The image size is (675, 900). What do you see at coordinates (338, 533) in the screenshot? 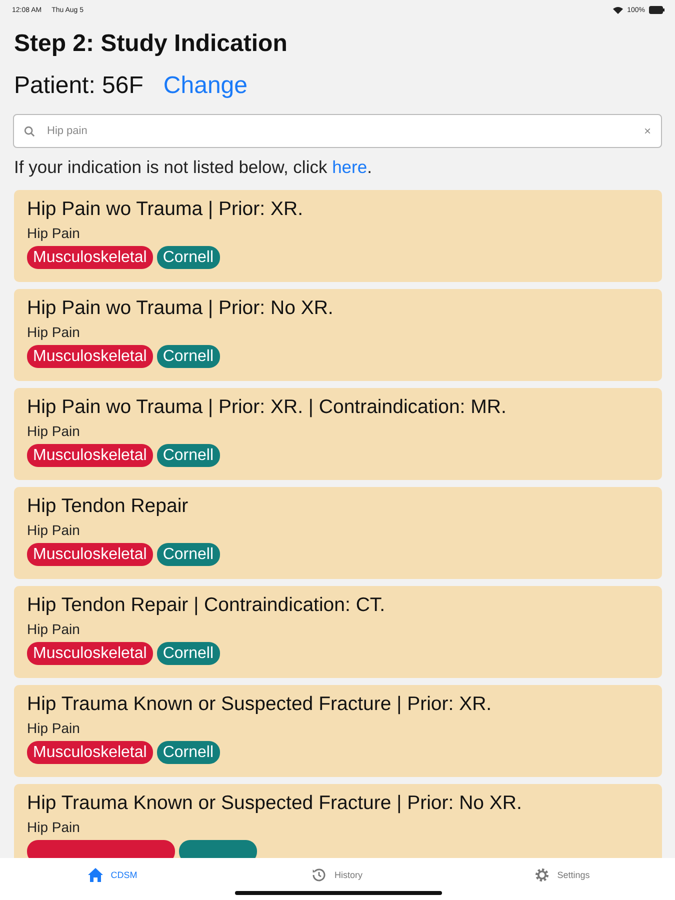
I see `indication-card: Hip Tendon Repair Hip Pain Musculoskeletal Cornell` at bounding box center [338, 533].